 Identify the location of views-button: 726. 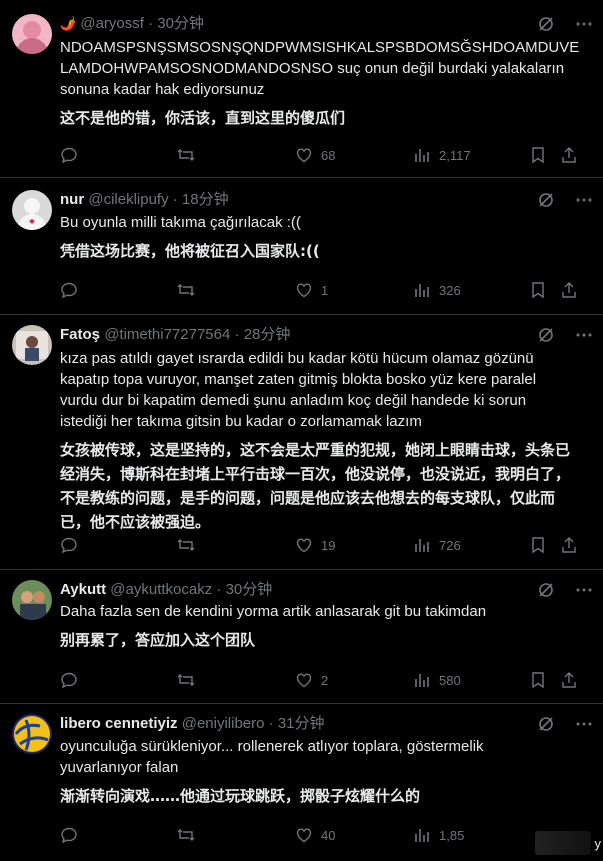
(437, 545).